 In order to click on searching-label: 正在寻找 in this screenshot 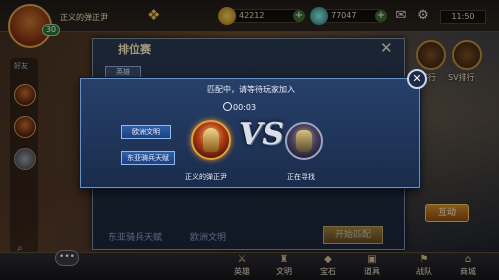, I will do `click(301, 177)`.